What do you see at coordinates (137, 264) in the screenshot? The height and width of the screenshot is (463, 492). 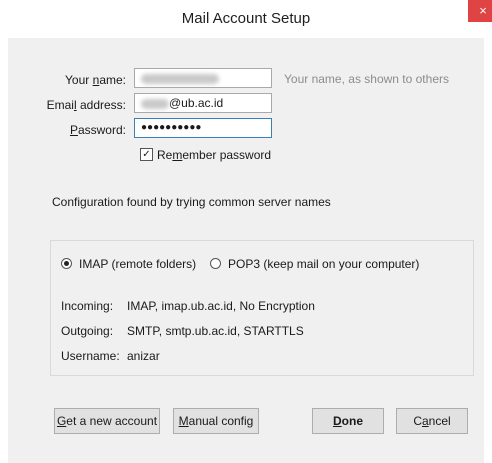 I see `imap-radio-label: IMAP (remote folders)` at bounding box center [137, 264].